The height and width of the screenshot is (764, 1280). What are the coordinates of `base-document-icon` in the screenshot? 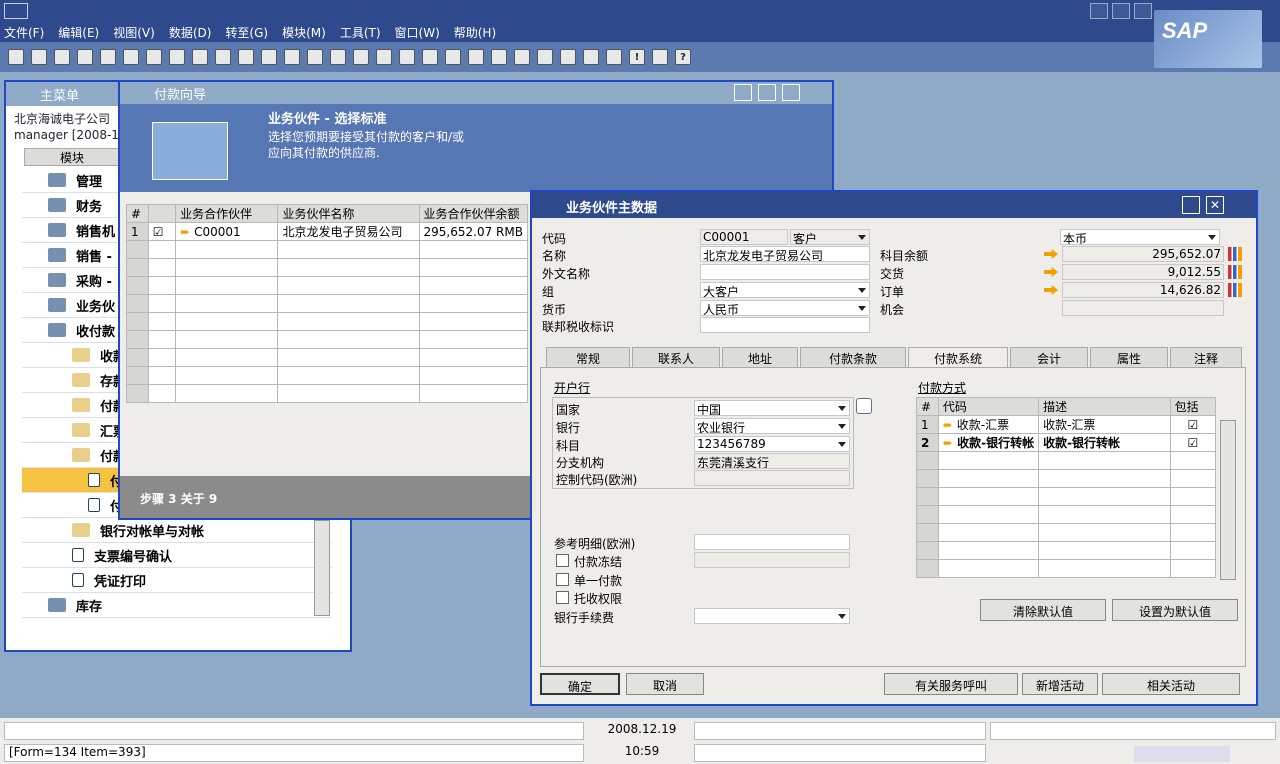 It's located at (430, 57).